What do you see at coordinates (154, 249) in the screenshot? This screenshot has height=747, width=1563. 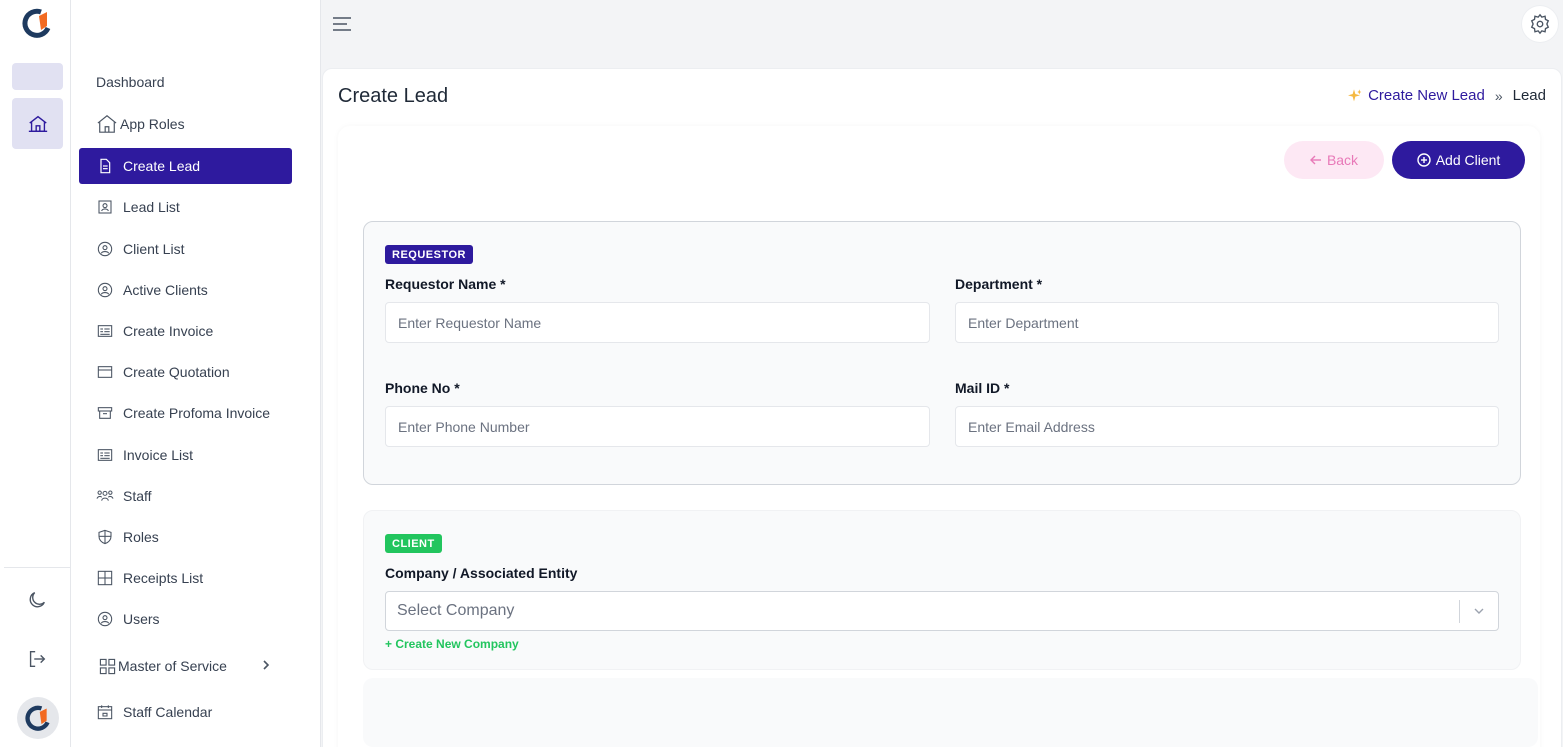 I see `sidebar-item-label: Client List` at bounding box center [154, 249].